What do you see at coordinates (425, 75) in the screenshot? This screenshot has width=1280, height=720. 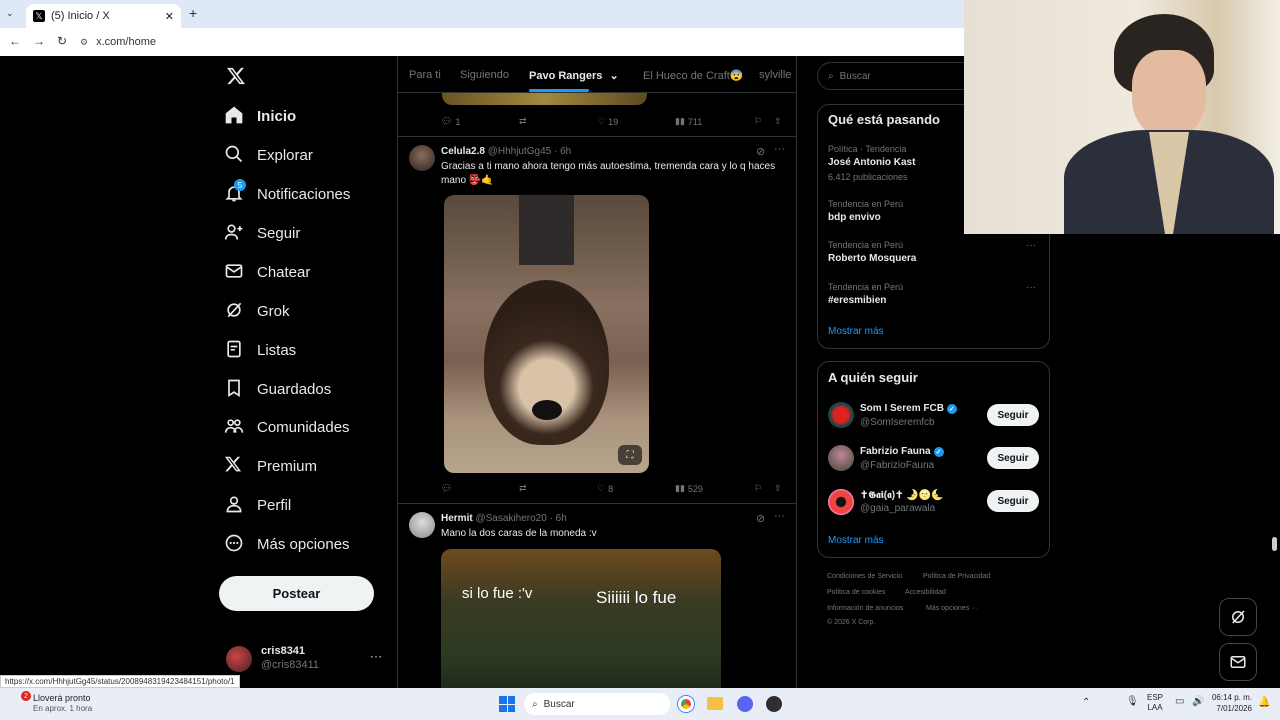 I see `tab-para-ti: Para ti` at bounding box center [425, 75].